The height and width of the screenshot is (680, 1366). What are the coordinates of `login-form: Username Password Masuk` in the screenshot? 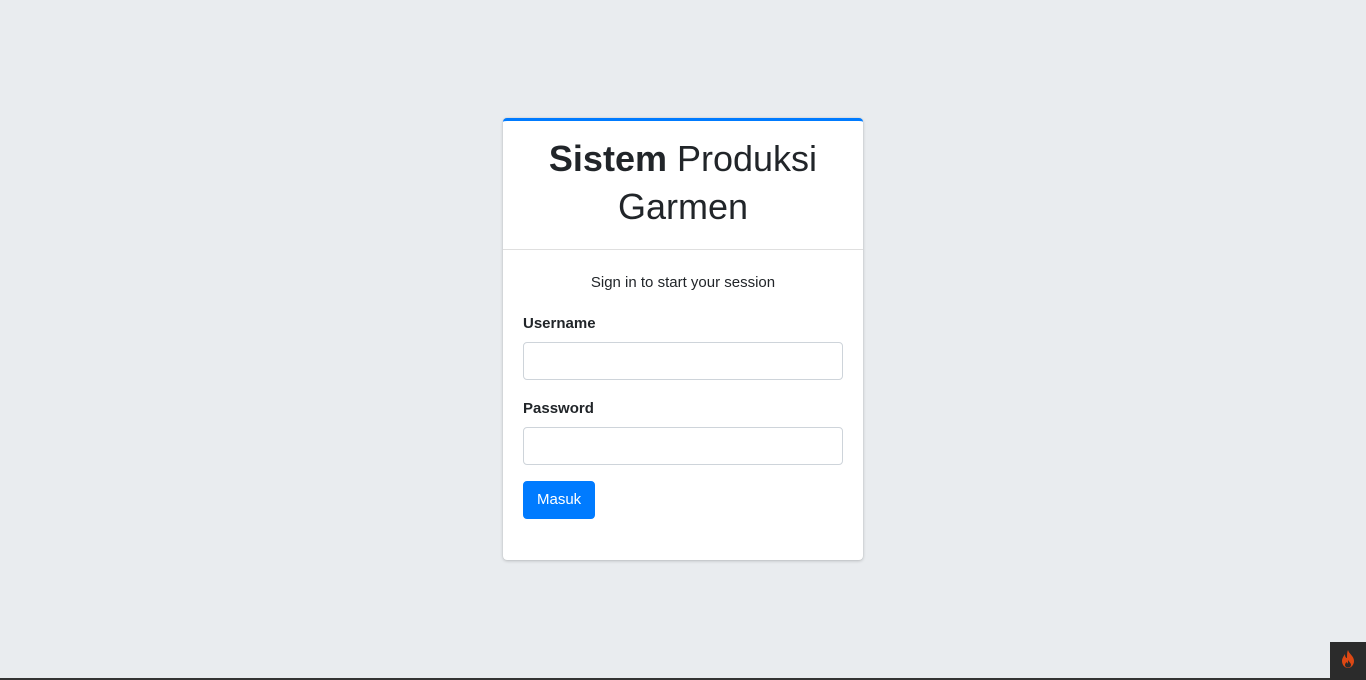 It's located at (683, 417).